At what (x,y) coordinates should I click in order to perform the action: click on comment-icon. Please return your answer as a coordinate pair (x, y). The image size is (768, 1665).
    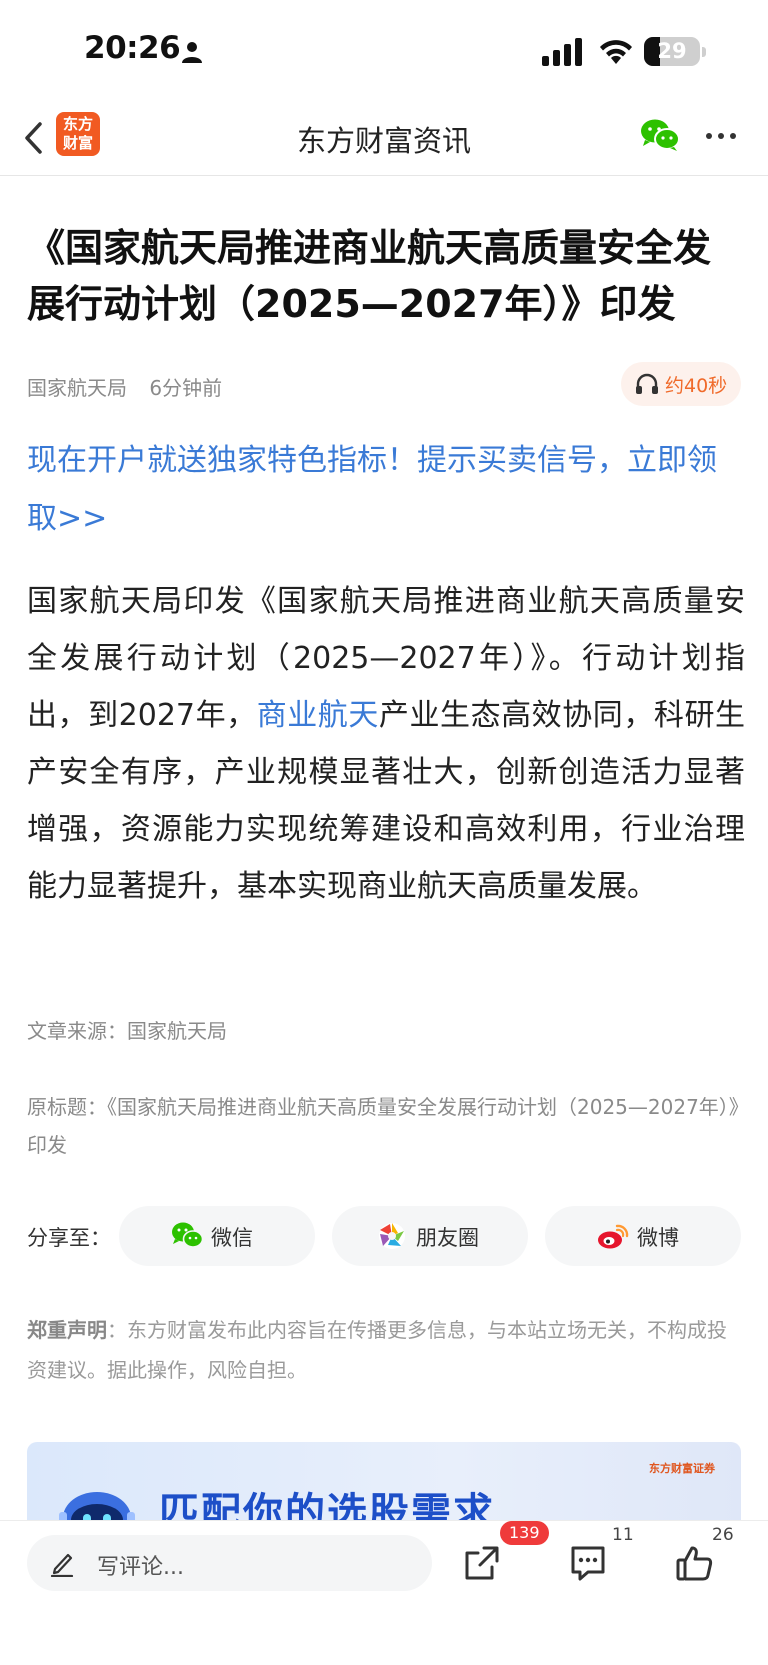
    Looking at the image, I should click on (588, 1563).